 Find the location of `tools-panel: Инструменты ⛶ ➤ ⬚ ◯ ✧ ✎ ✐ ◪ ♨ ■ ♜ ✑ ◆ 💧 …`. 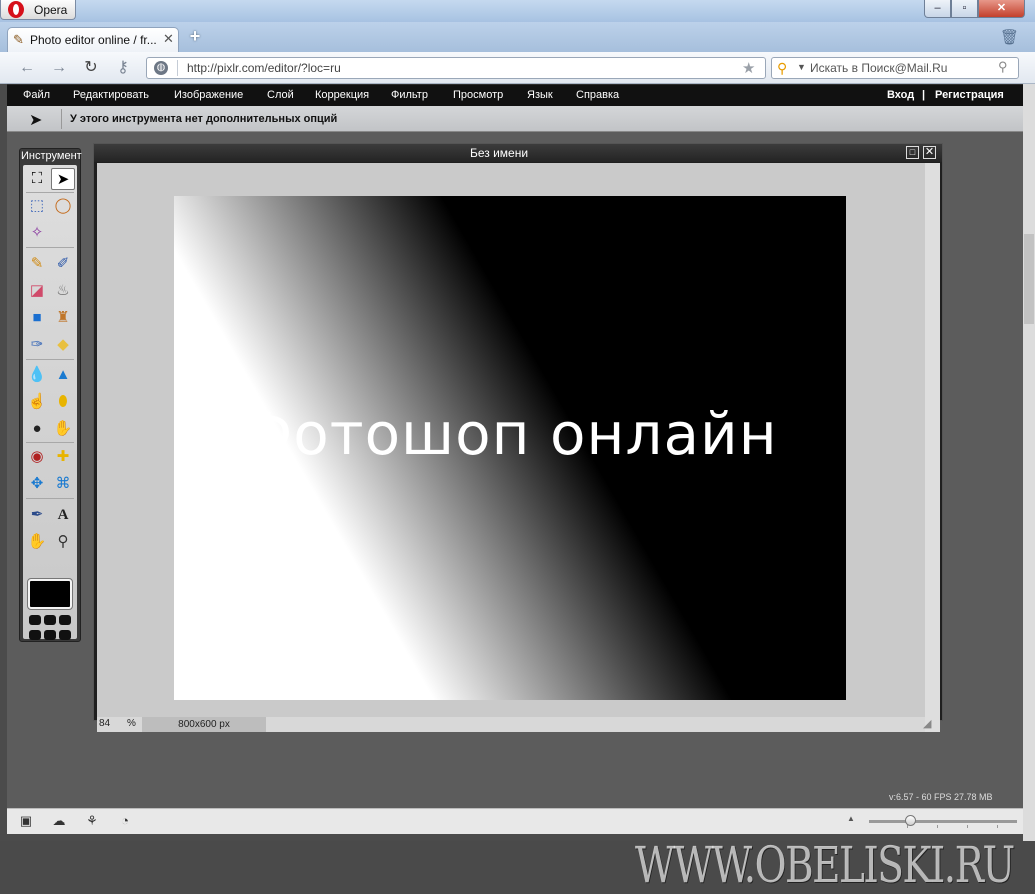

tools-panel: Инструменты ⛶ ➤ ⬚ ◯ ✧ ✎ ✐ ◪ ♨ ■ ♜ ✑ ◆ 💧 … is located at coordinates (50, 395).